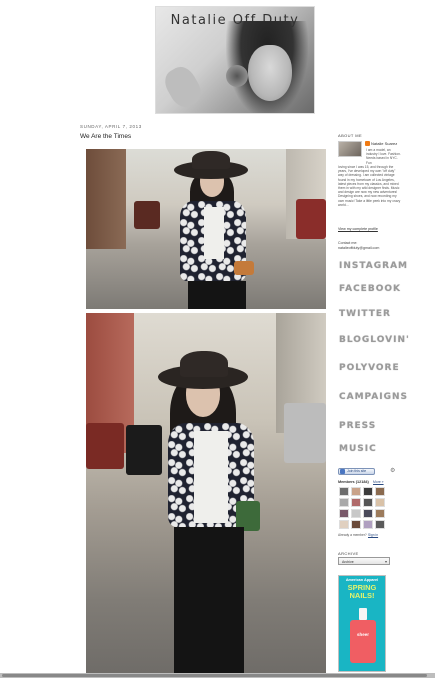 This screenshot has width=435, height=678. What do you see at coordinates (270, 73) in the screenshot?
I see `header-face-graphic` at bounding box center [270, 73].